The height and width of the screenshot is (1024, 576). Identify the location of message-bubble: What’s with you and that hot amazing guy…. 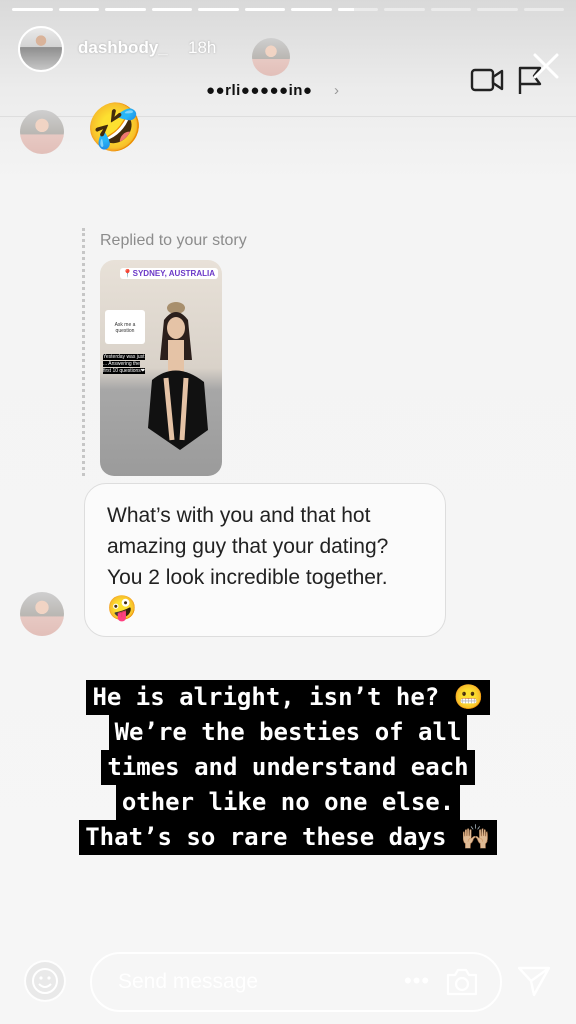
(265, 560).